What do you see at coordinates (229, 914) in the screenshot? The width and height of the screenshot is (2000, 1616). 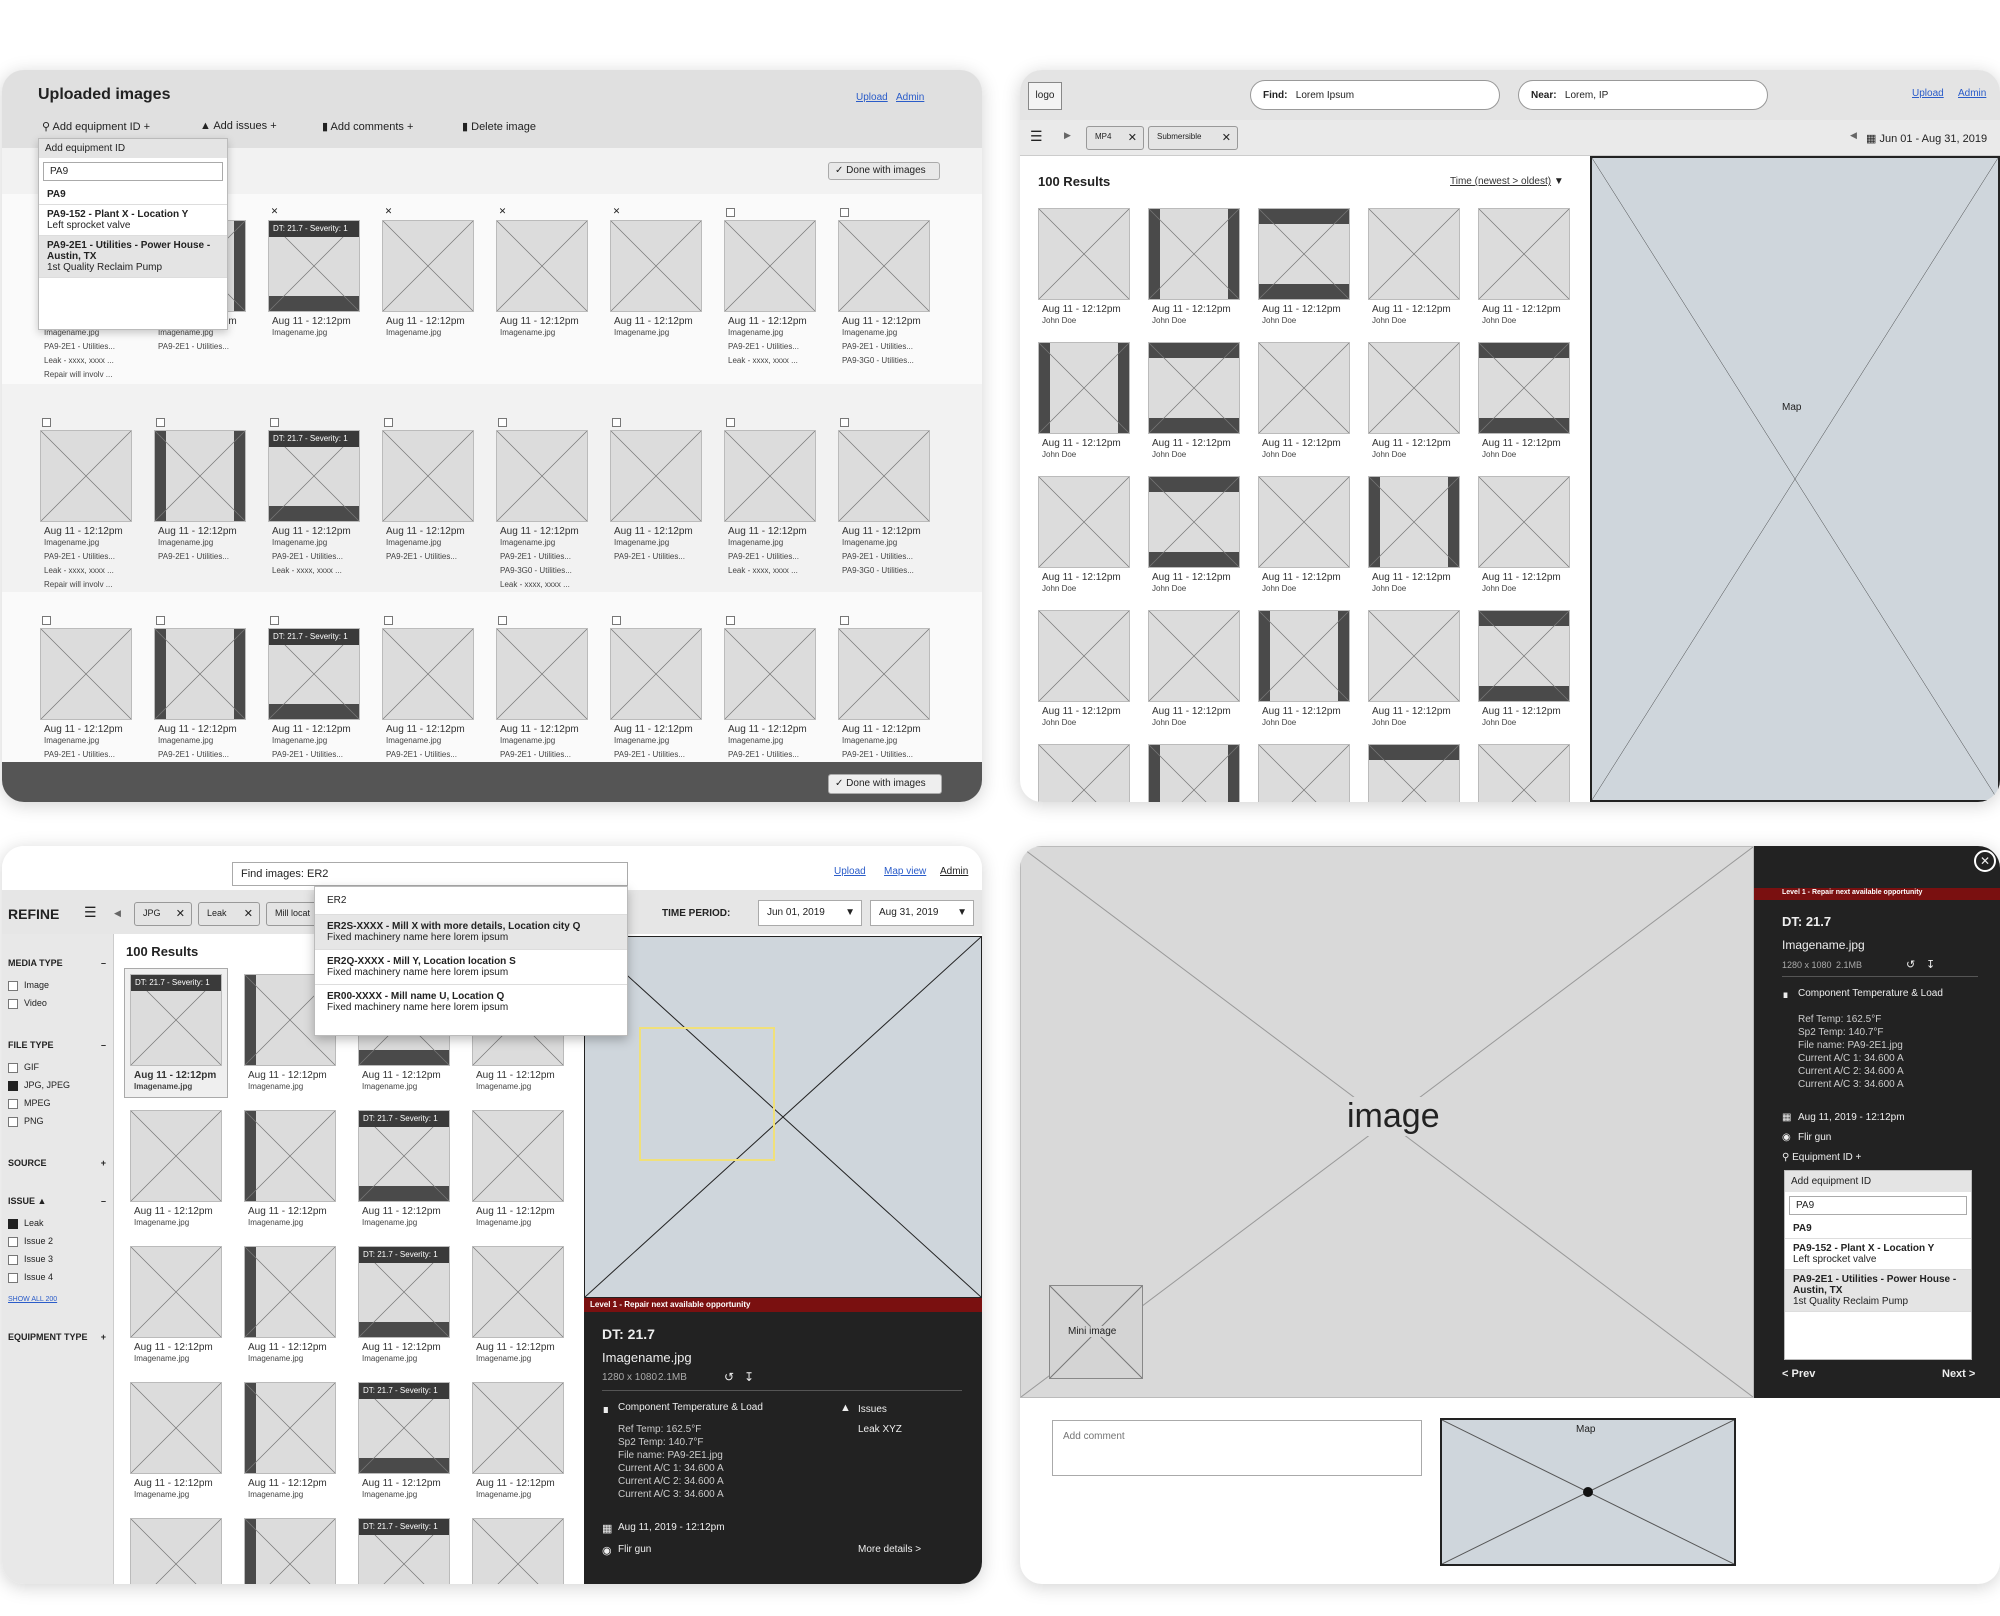 I see `filter-chip-leak: Leak ✕` at bounding box center [229, 914].